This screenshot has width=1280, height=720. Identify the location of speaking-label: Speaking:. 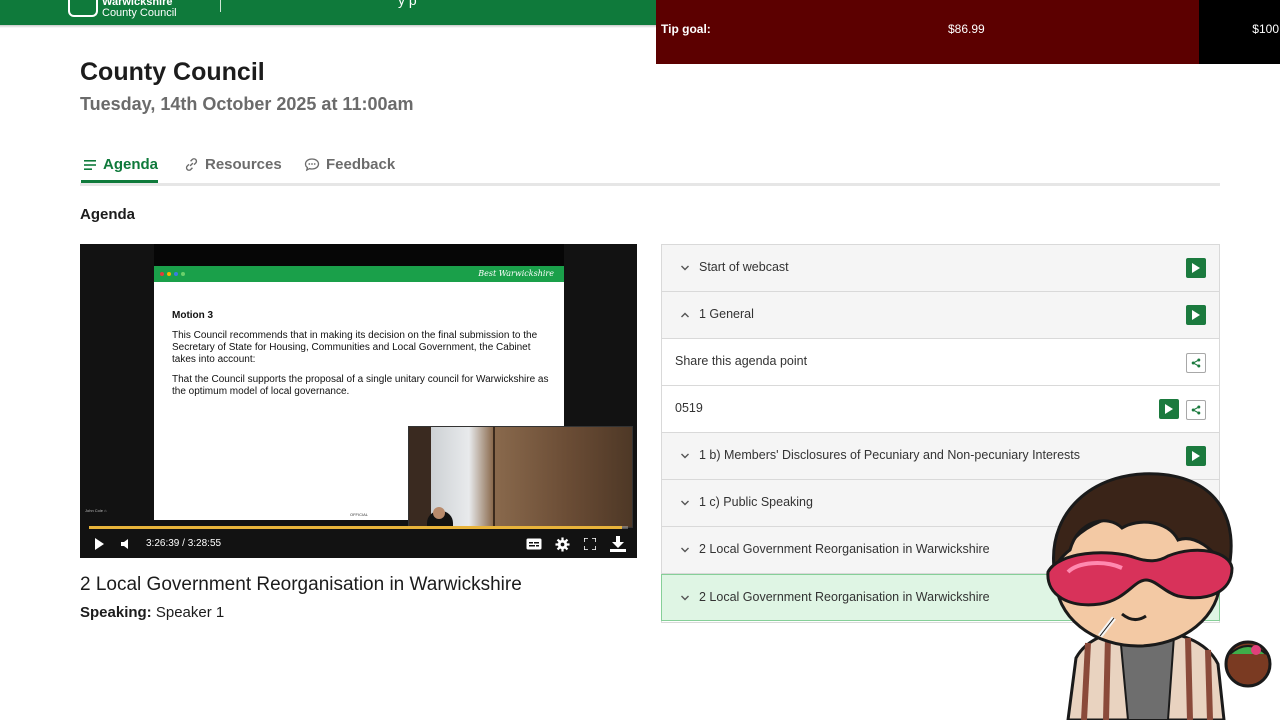
(116, 612).